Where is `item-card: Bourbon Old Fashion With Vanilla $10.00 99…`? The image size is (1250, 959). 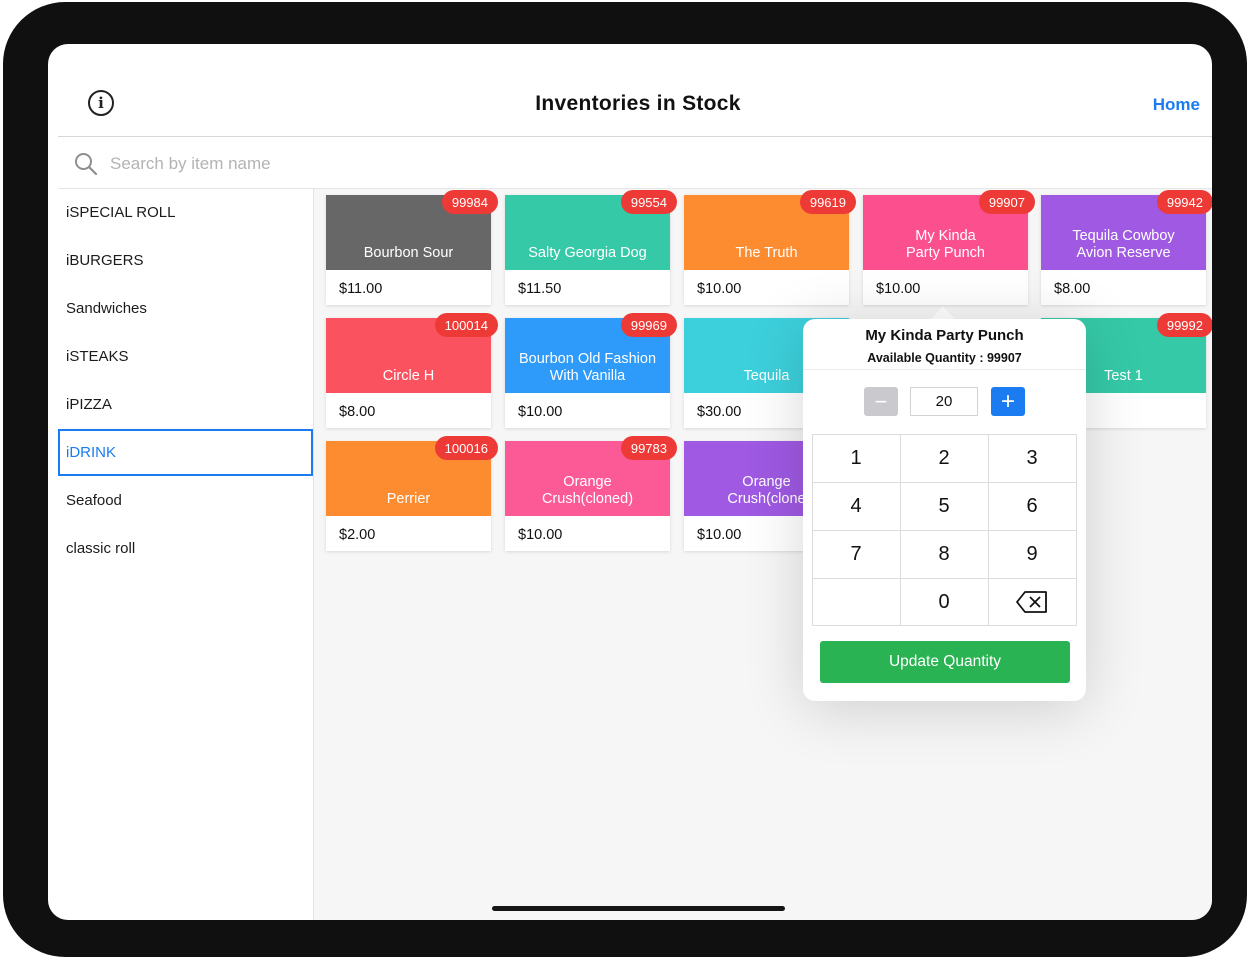 item-card: Bourbon Old Fashion With Vanilla $10.00 99… is located at coordinates (591, 370).